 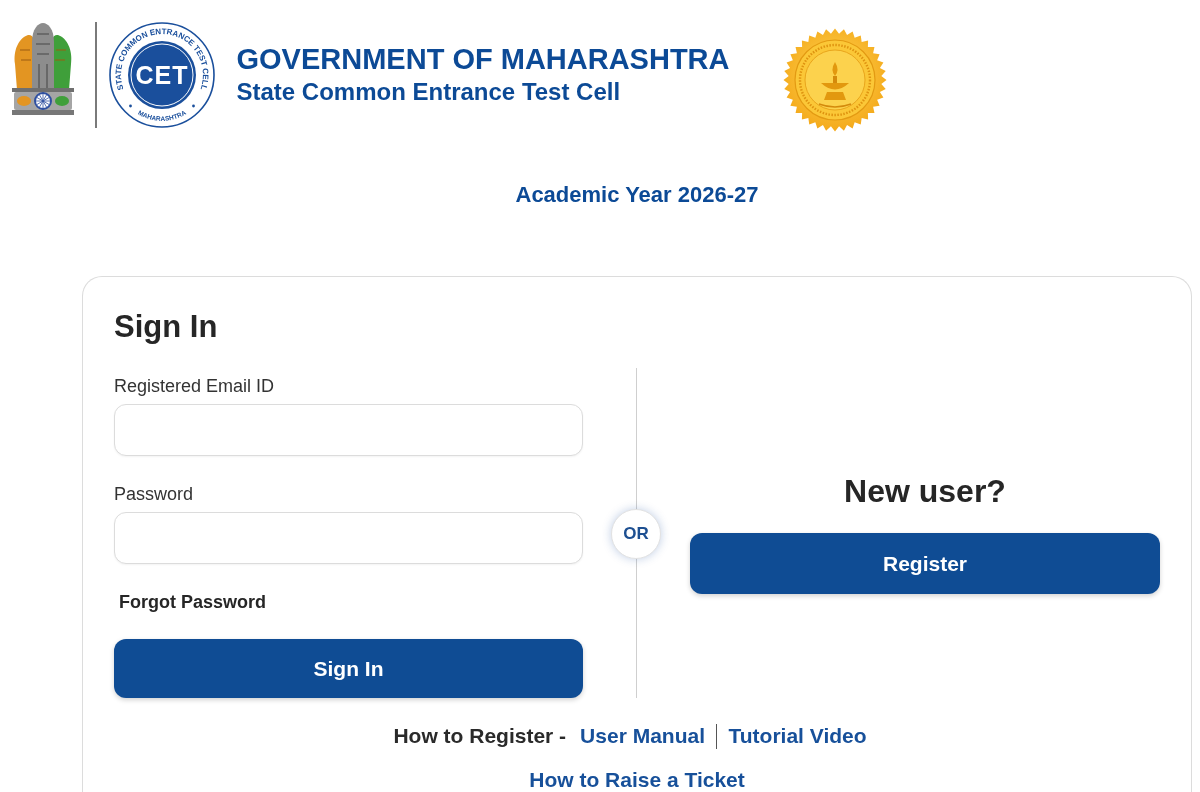 What do you see at coordinates (636, 534) in the screenshot?
I see `or-label: OR` at bounding box center [636, 534].